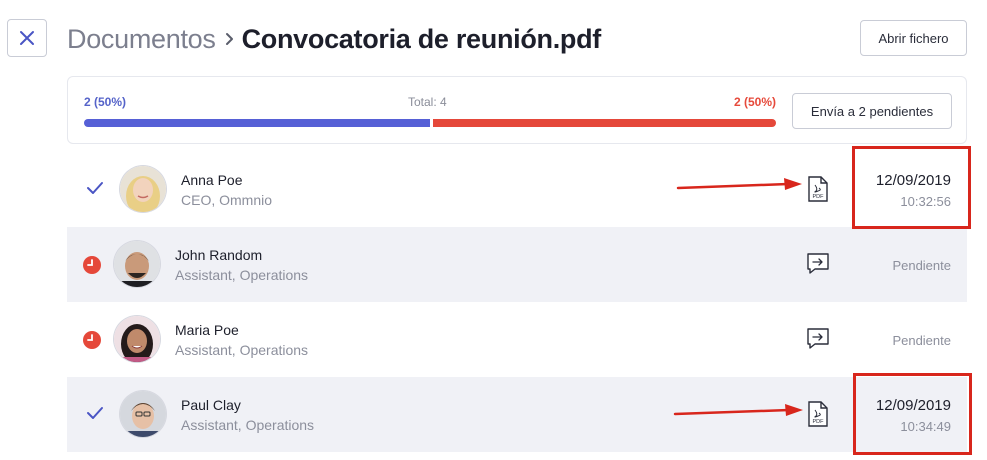 The height and width of the screenshot is (460, 987). I want to click on pending-count: 2 (50%), so click(754, 102).